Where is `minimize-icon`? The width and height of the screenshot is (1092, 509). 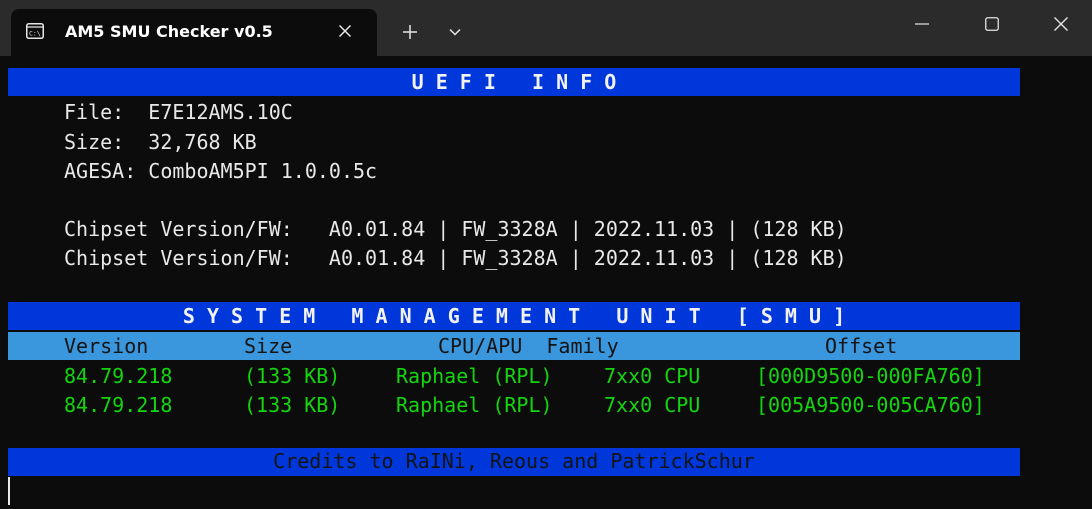
minimize-icon is located at coordinates (922, 24).